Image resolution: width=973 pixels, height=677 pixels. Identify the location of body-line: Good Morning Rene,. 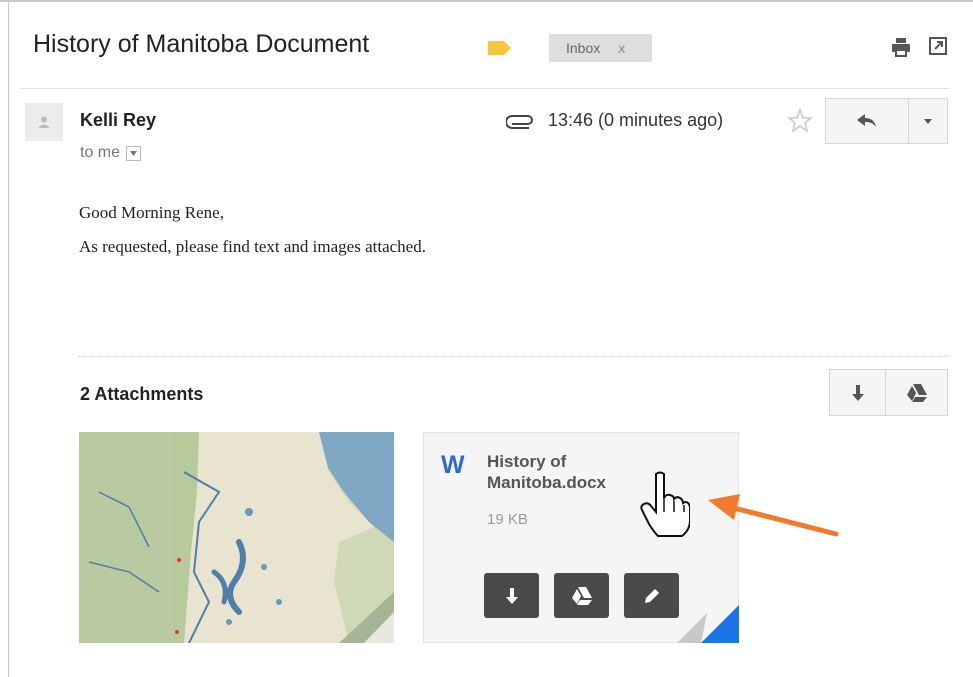
(151, 212).